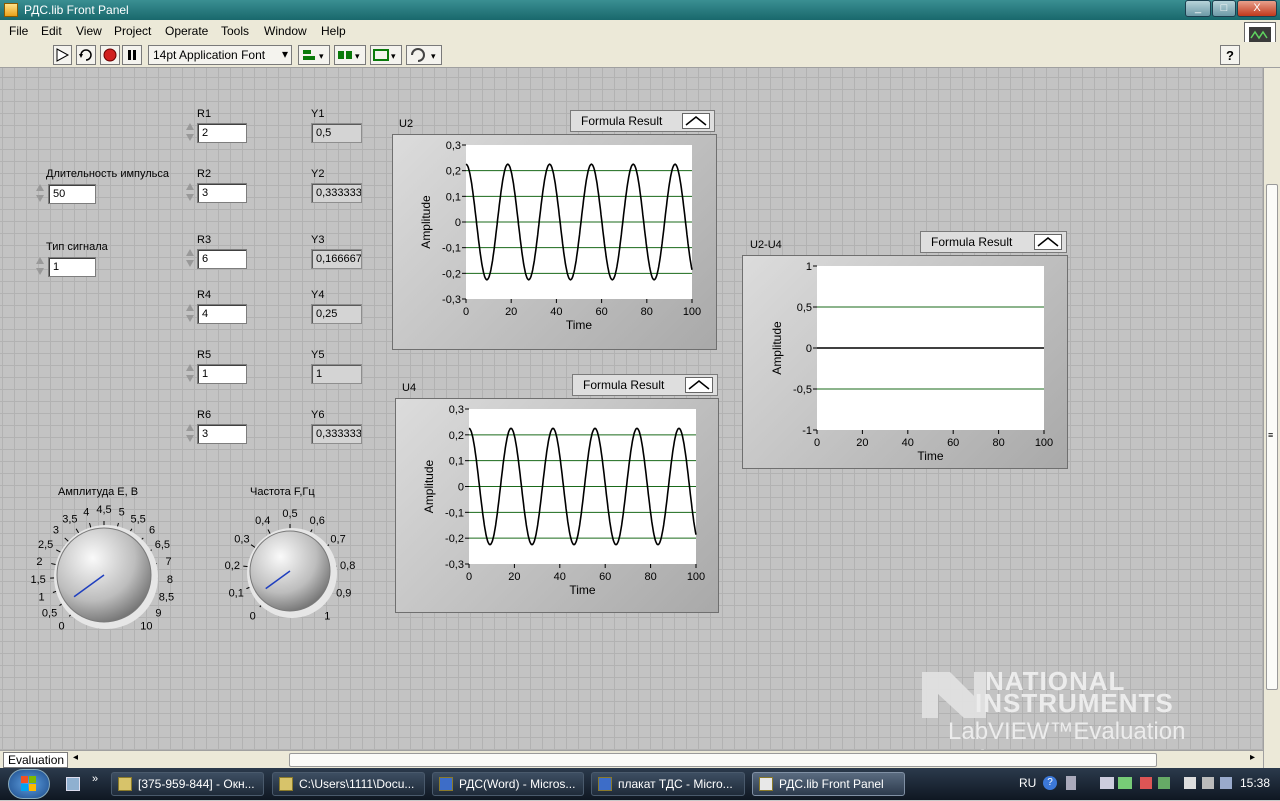 The height and width of the screenshot is (801, 1280). Describe the element at coordinates (72, 267) in the screenshot. I see `signal-type-input: 1` at that location.